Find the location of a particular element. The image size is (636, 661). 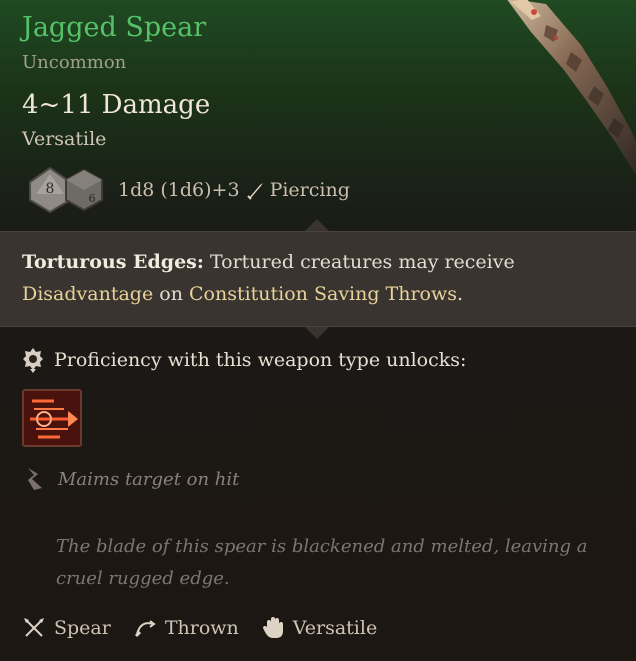

passive-name: Torturous Edges: is located at coordinates (113, 262).